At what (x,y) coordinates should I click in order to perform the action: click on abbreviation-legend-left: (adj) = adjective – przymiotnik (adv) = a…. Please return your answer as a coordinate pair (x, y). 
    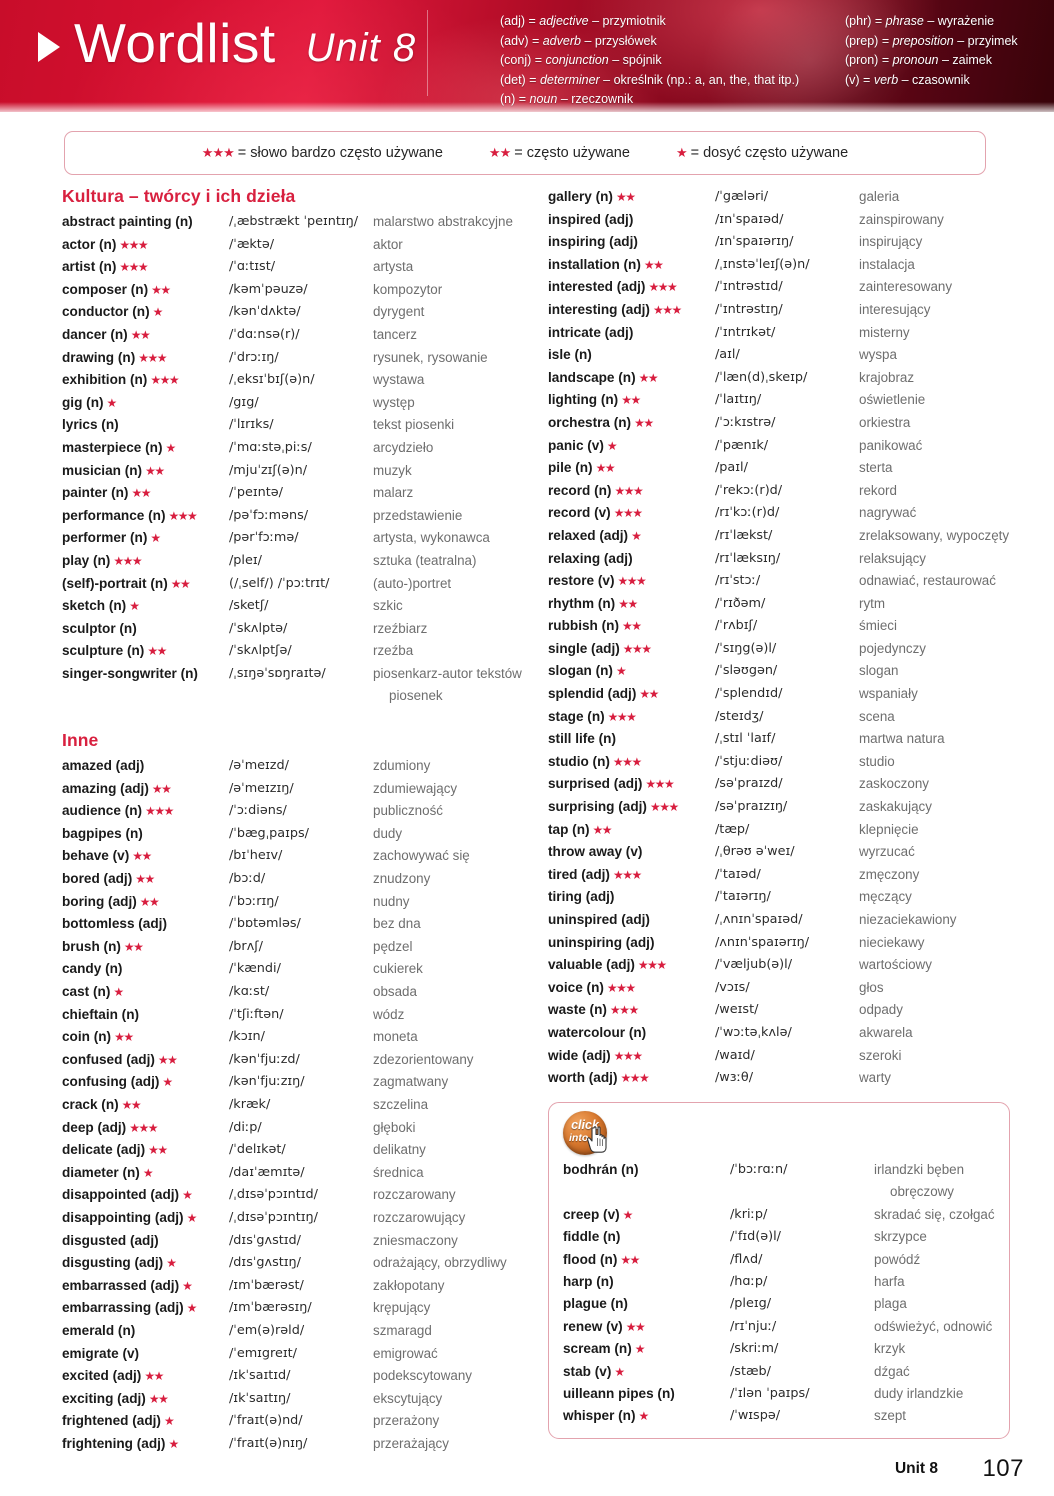
    Looking at the image, I should click on (649, 61).